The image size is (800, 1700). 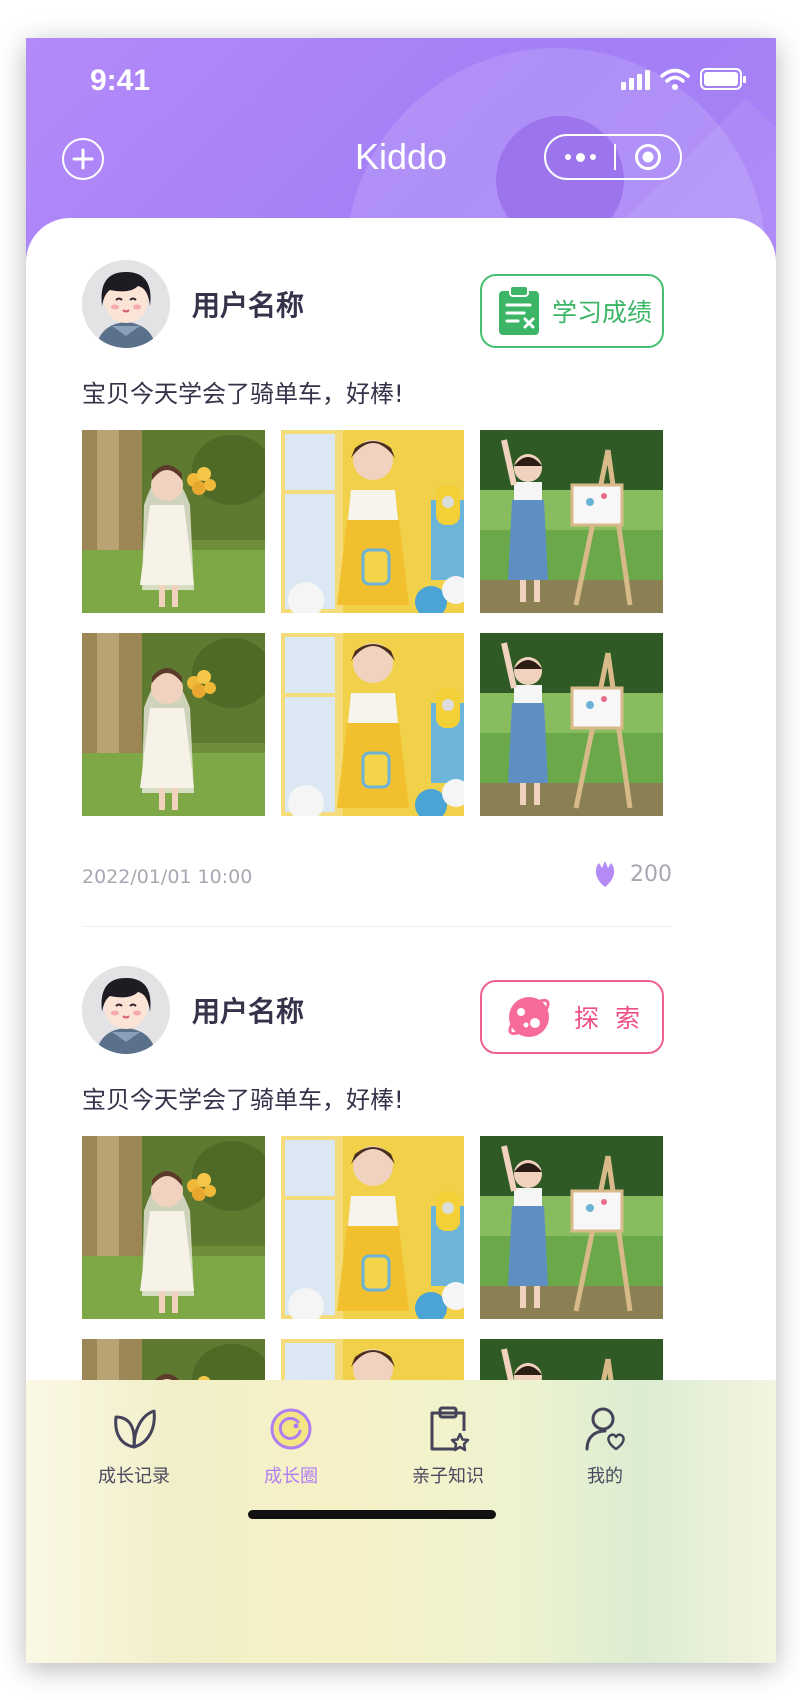 What do you see at coordinates (372, 1514) in the screenshot?
I see `home-indicator` at bounding box center [372, 1514].